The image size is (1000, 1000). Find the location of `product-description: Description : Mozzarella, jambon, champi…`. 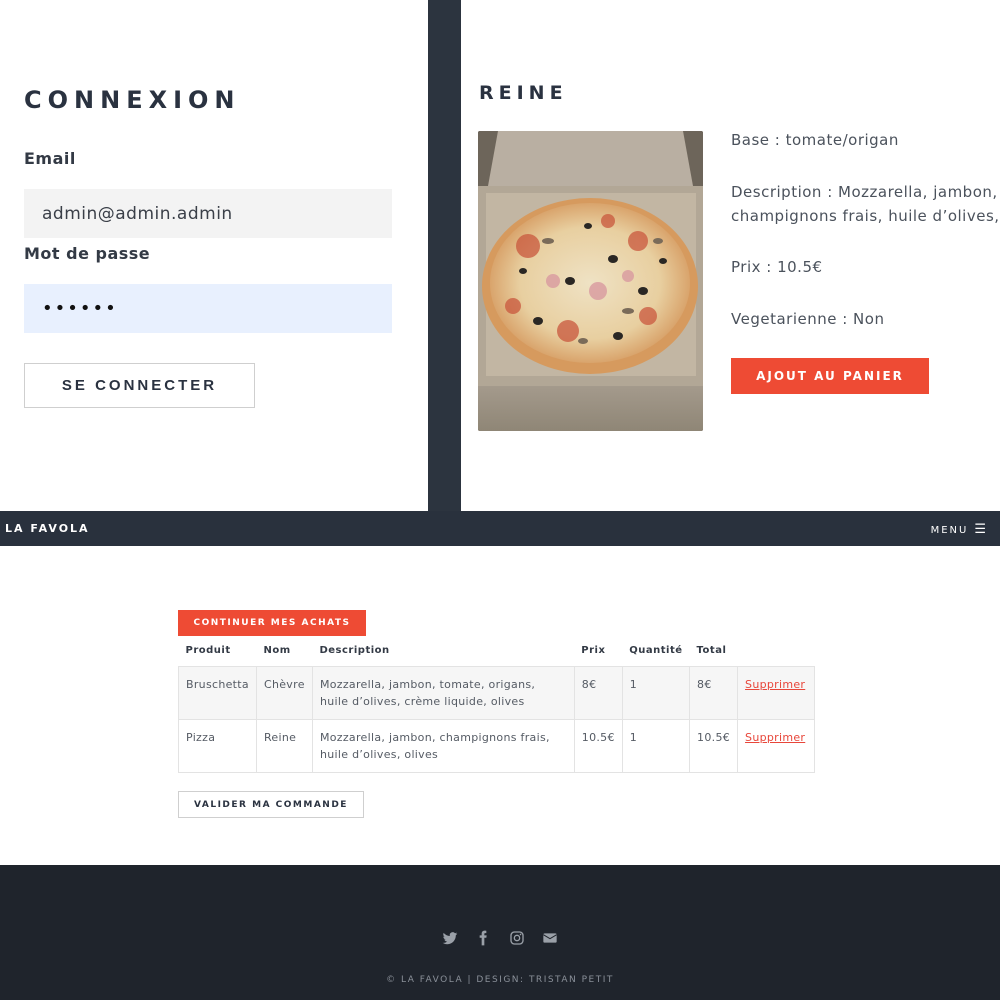

product-description: Description : Mozzarella, jambon, champi… is located at coordinates (865, 204).